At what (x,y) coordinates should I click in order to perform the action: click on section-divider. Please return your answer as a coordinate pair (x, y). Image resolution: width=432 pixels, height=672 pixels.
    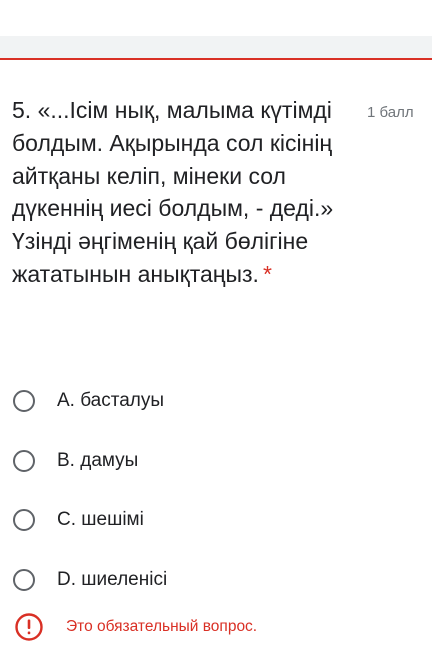
    Looking at the image, I should click on (216, 47).